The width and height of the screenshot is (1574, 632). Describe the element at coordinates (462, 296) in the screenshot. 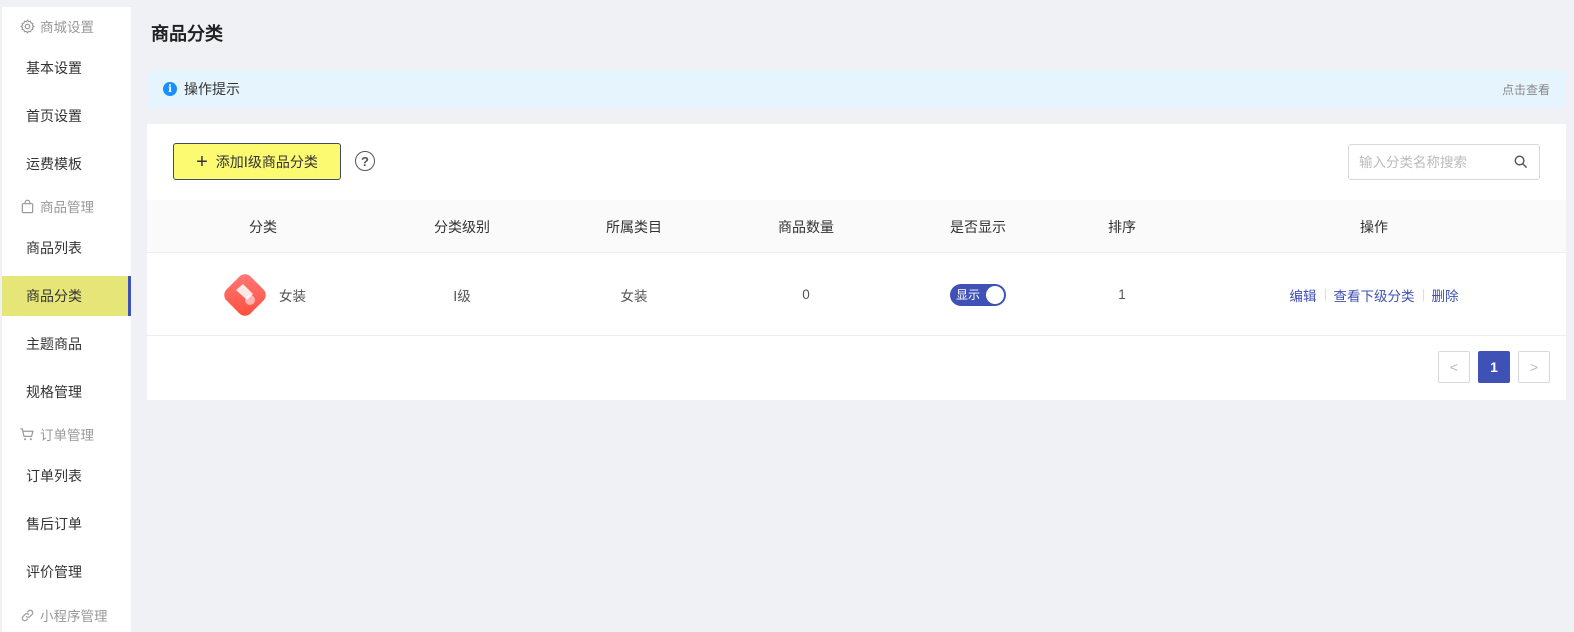

I see `level-cell: Ⅰ级` at that location.